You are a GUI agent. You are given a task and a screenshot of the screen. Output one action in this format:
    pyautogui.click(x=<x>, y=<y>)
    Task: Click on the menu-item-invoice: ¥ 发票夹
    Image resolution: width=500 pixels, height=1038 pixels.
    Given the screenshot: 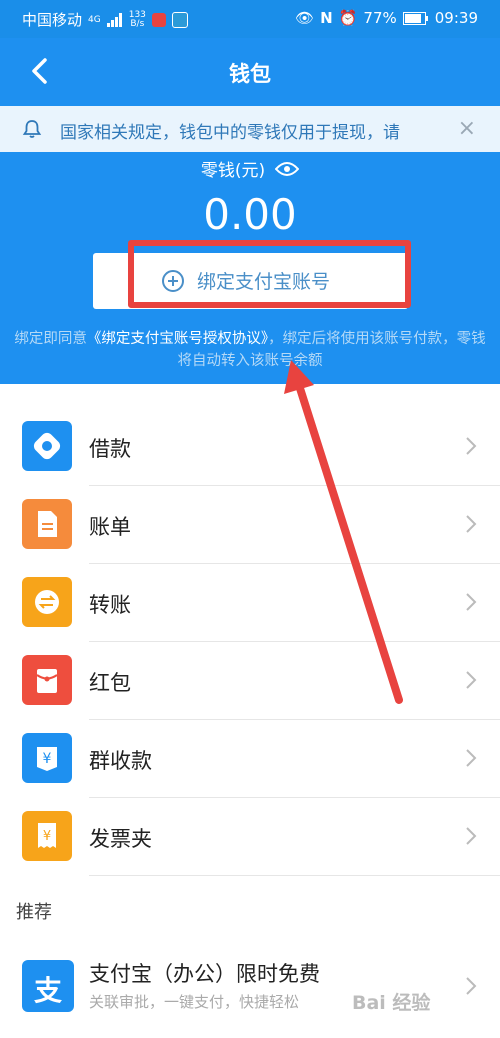 What is the action you would take?
    pyautogui.click(x=250, y=837)
    